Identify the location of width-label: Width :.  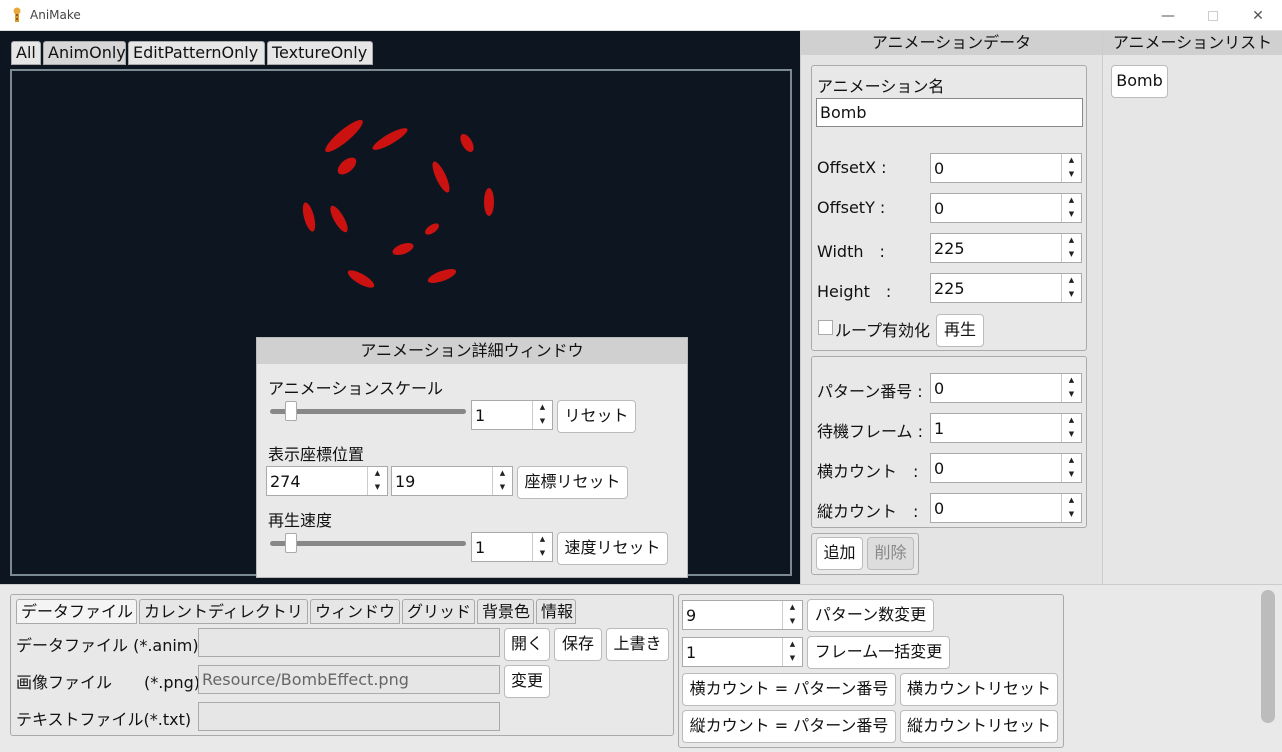
(851, 251).